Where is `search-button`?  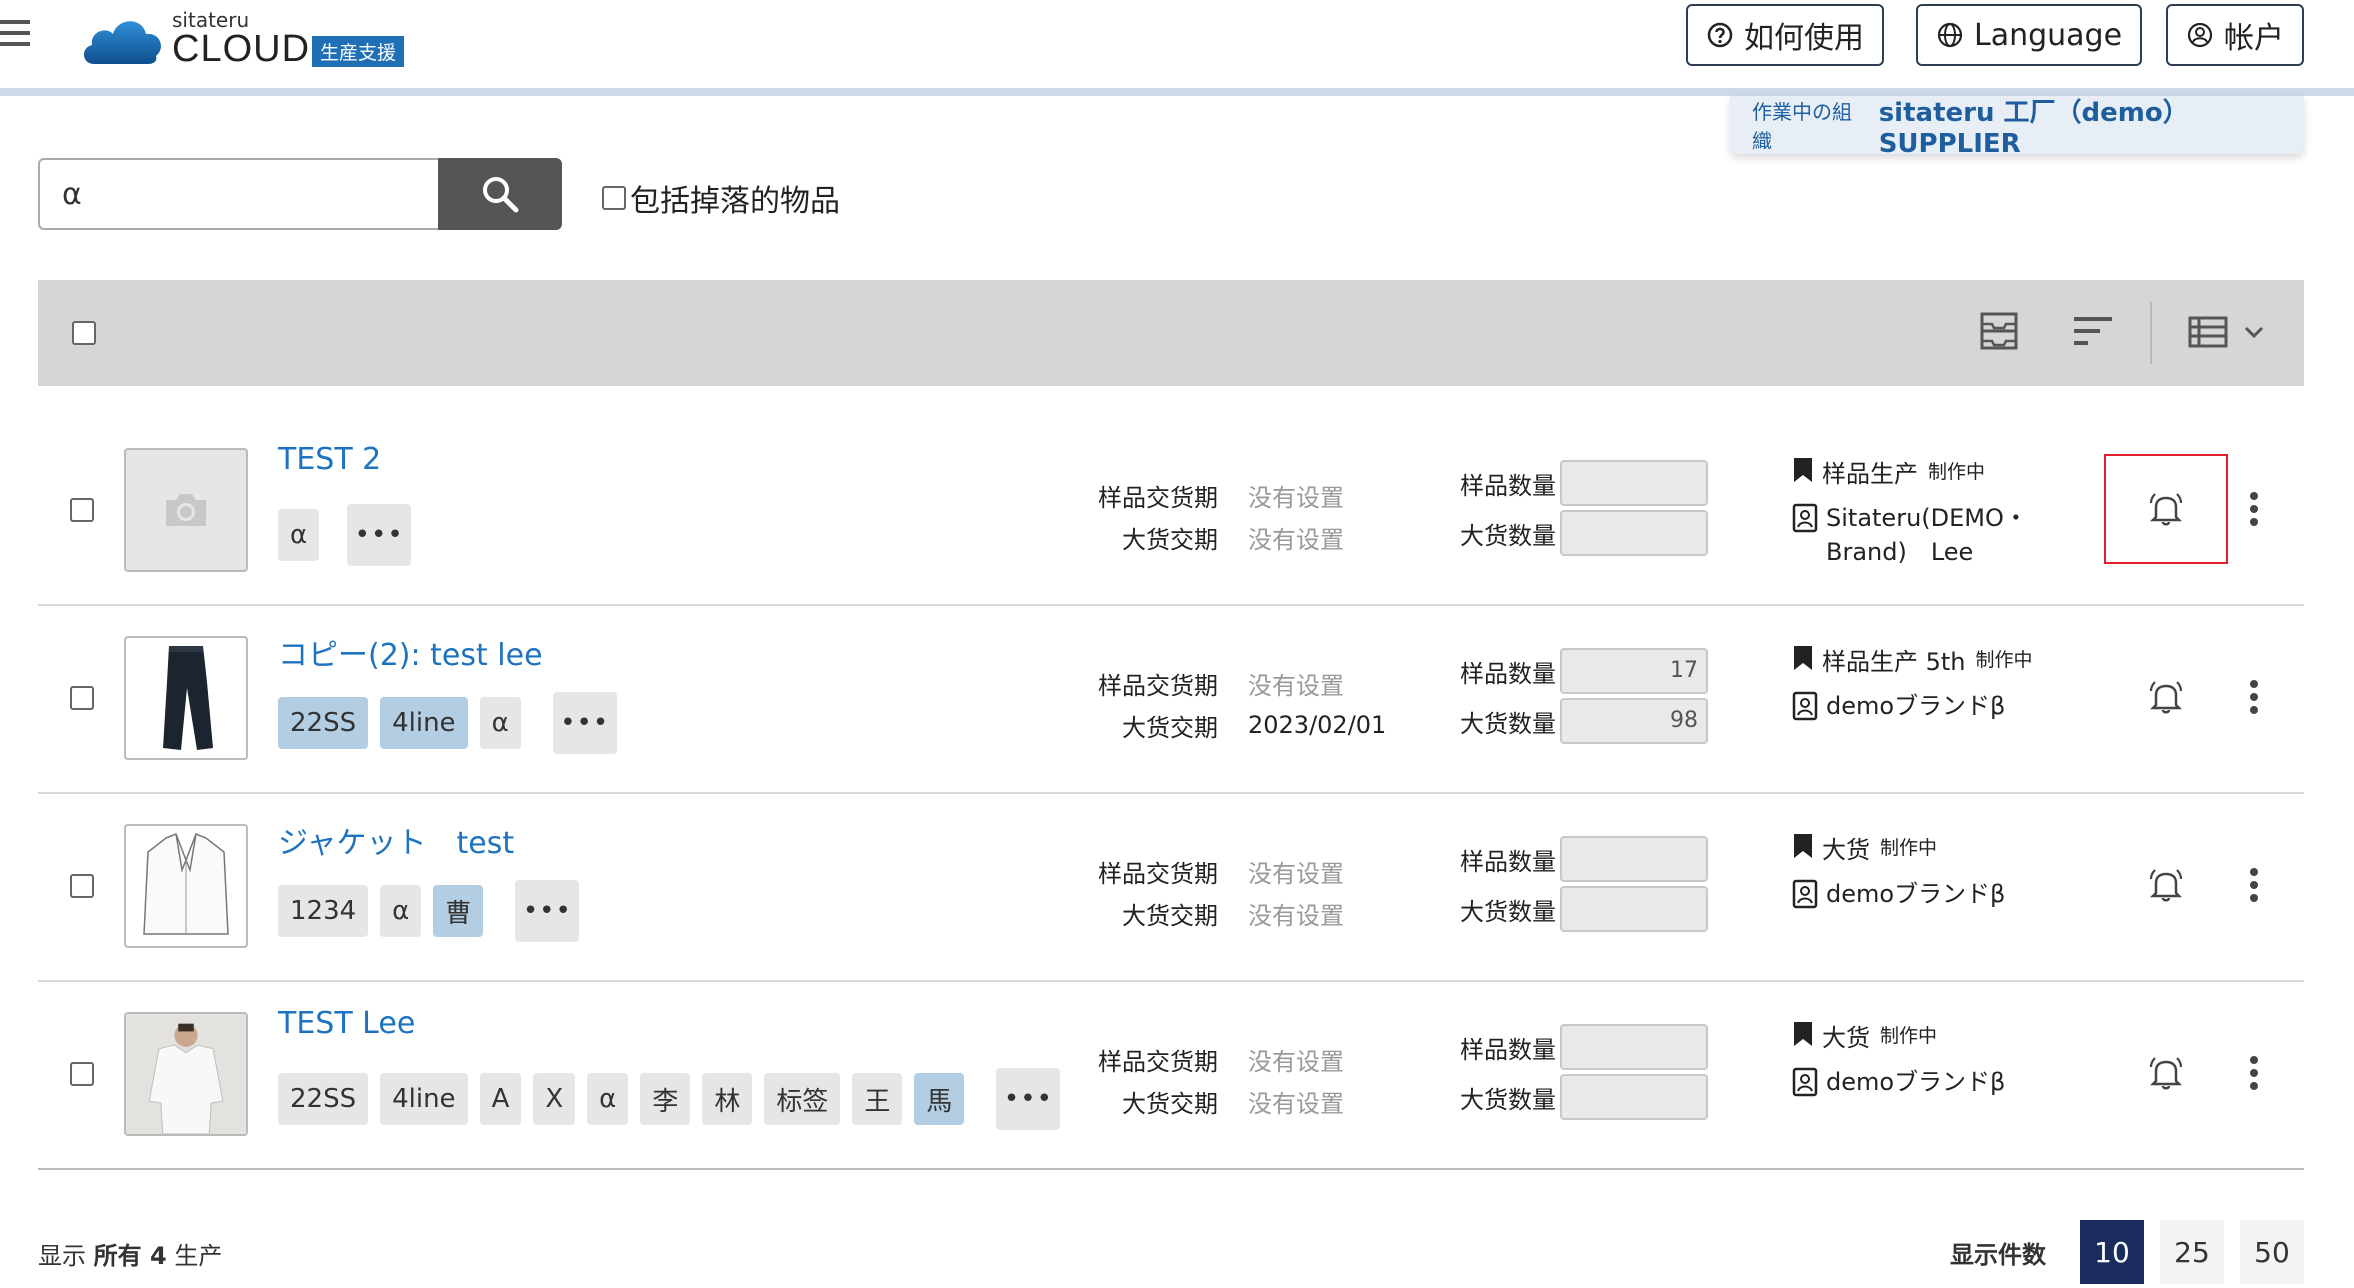
search-button is located at coordinates (500, 194).